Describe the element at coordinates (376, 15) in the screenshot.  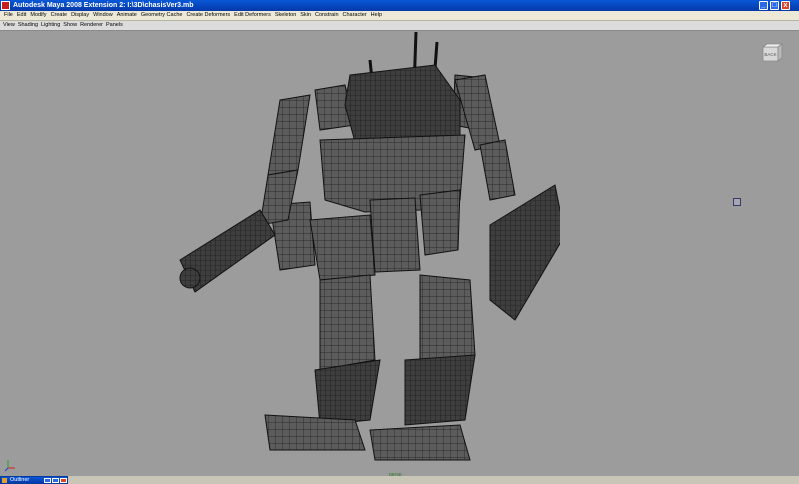
I see `menu-help: Help` at that location.